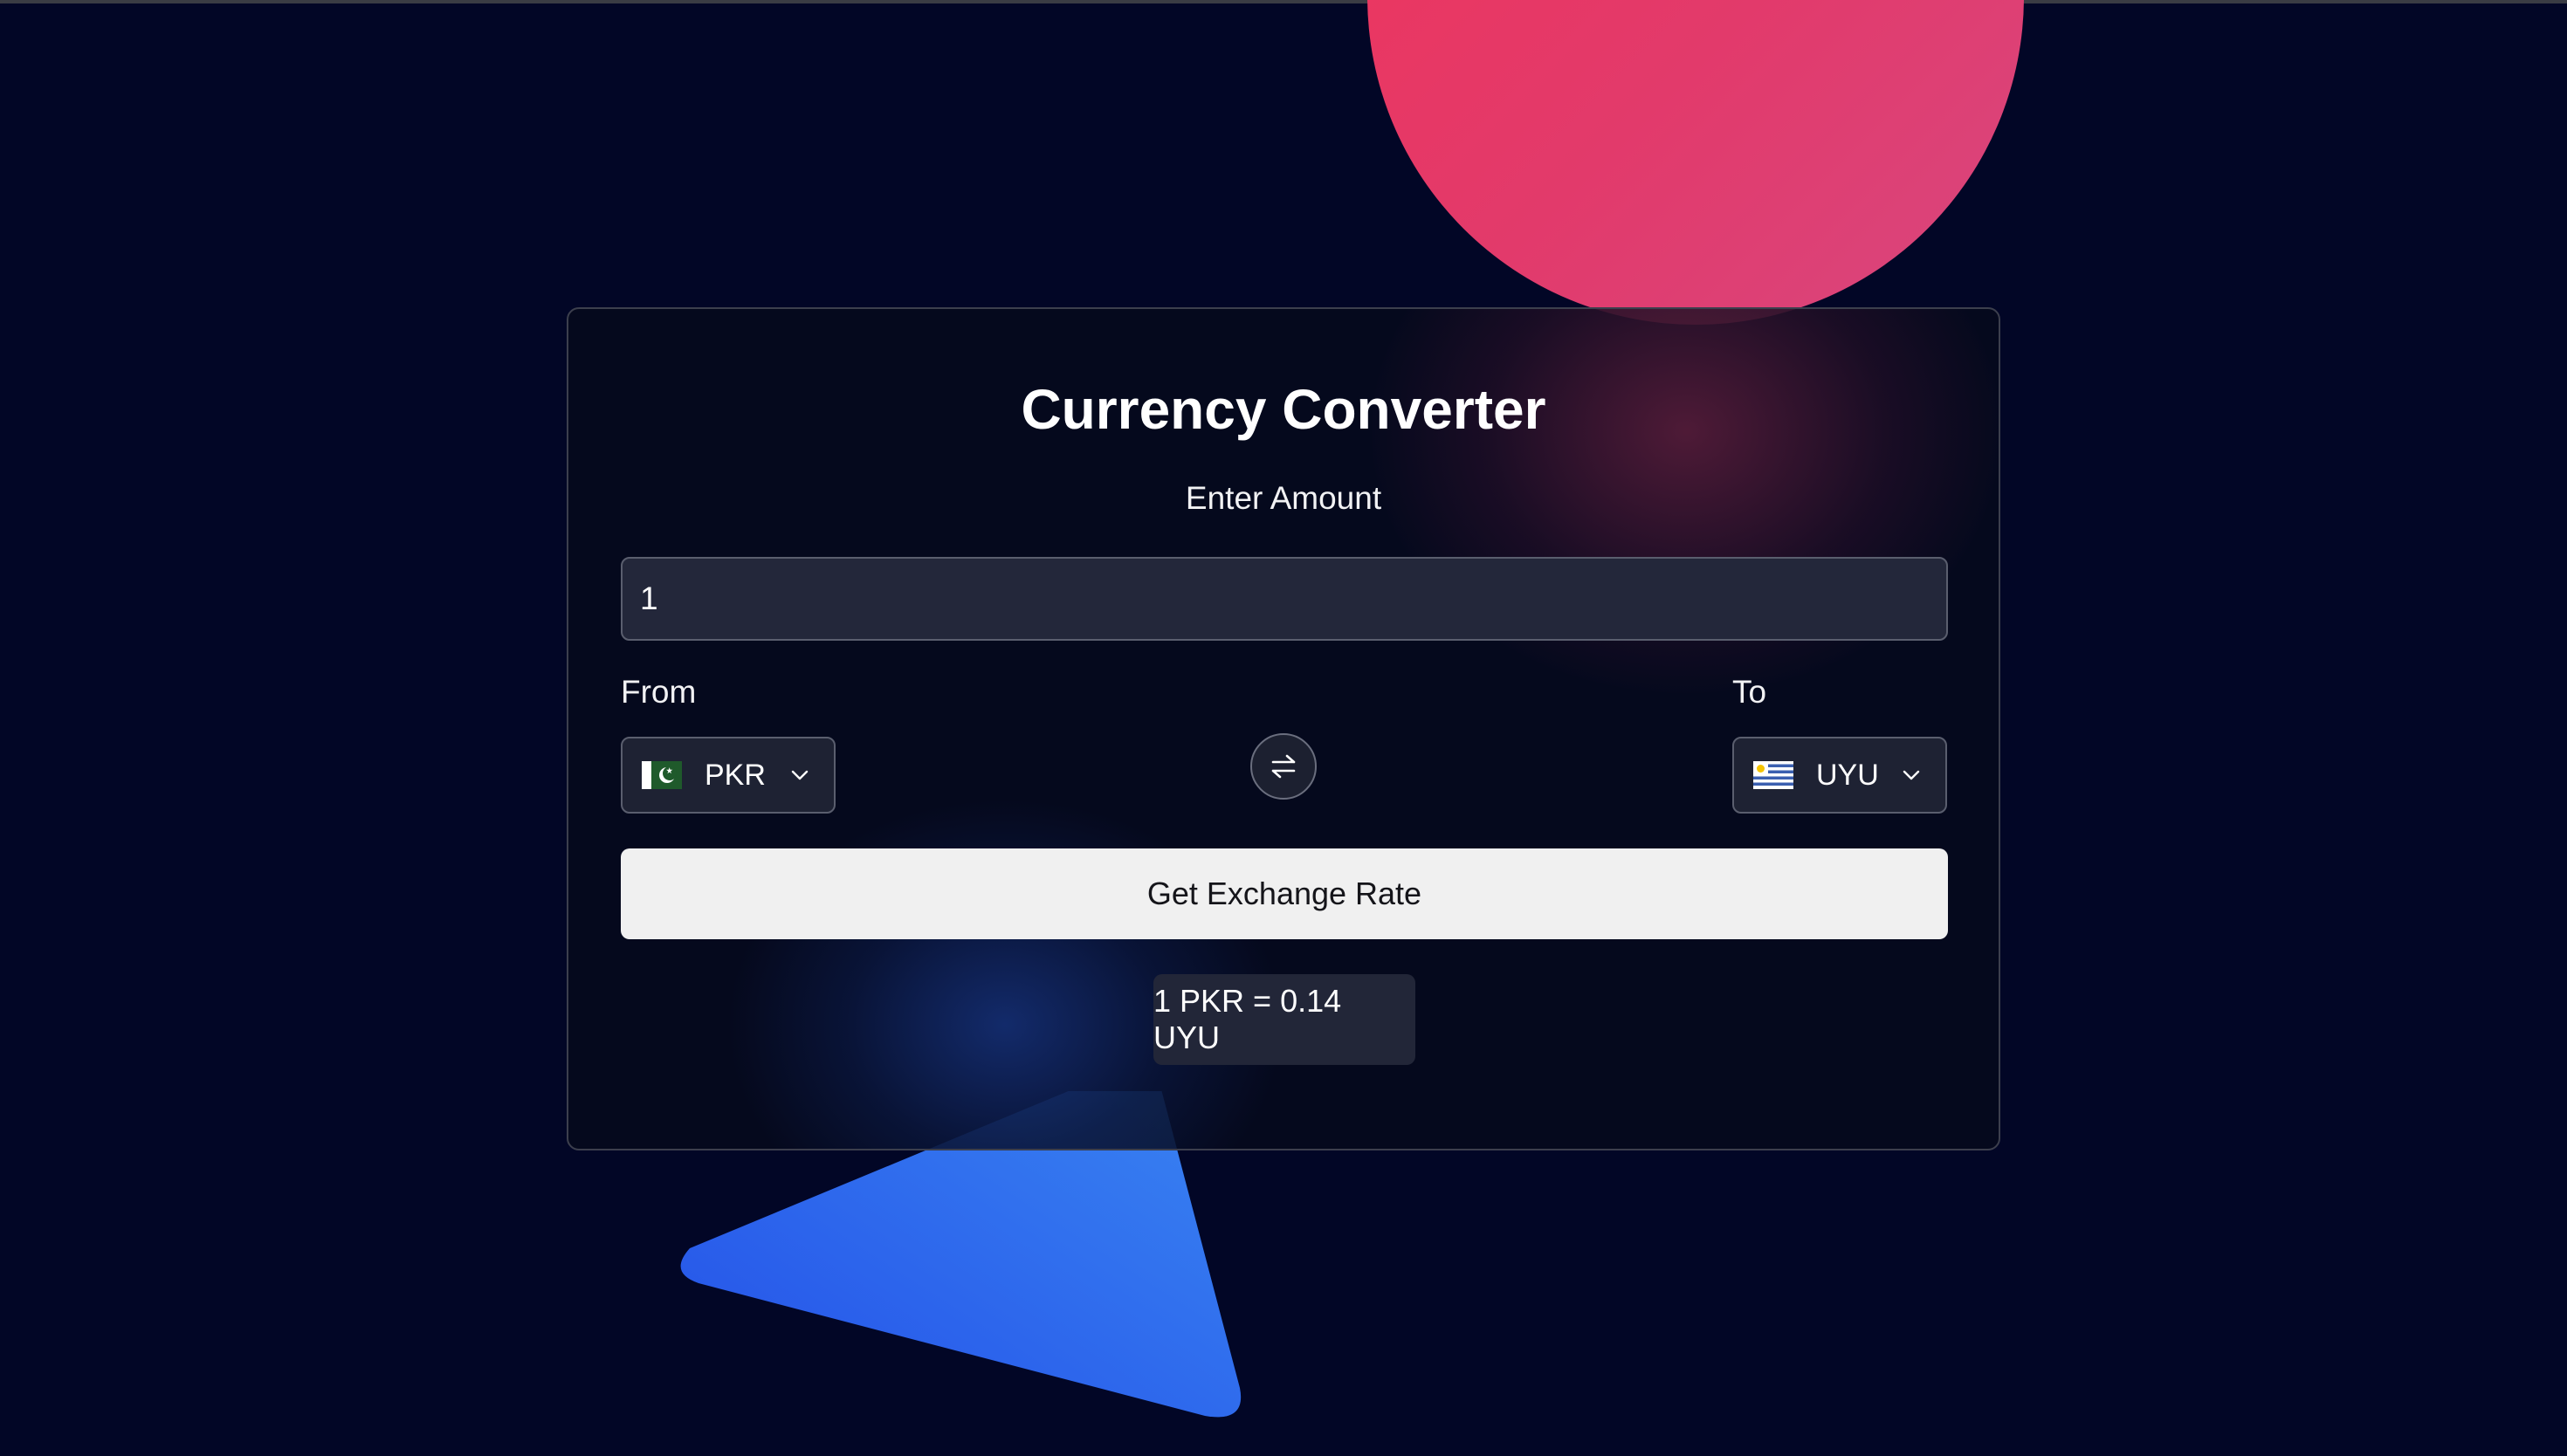  What do you see at coordinates (1283, 1) in the screenshot?
I see `window-top-border` at bounding box center [1283, 1].